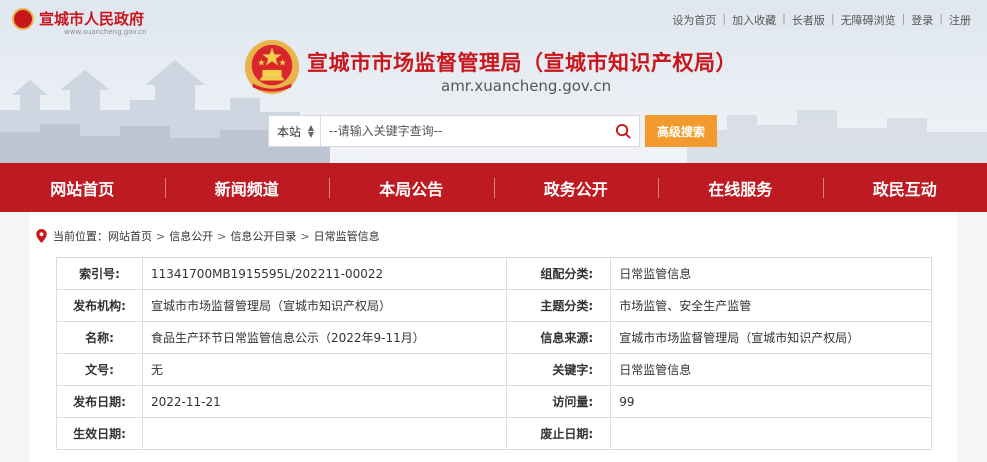 The image size is (987, 462). I want to click on visits-label: 访问量:, so click(558, 401).